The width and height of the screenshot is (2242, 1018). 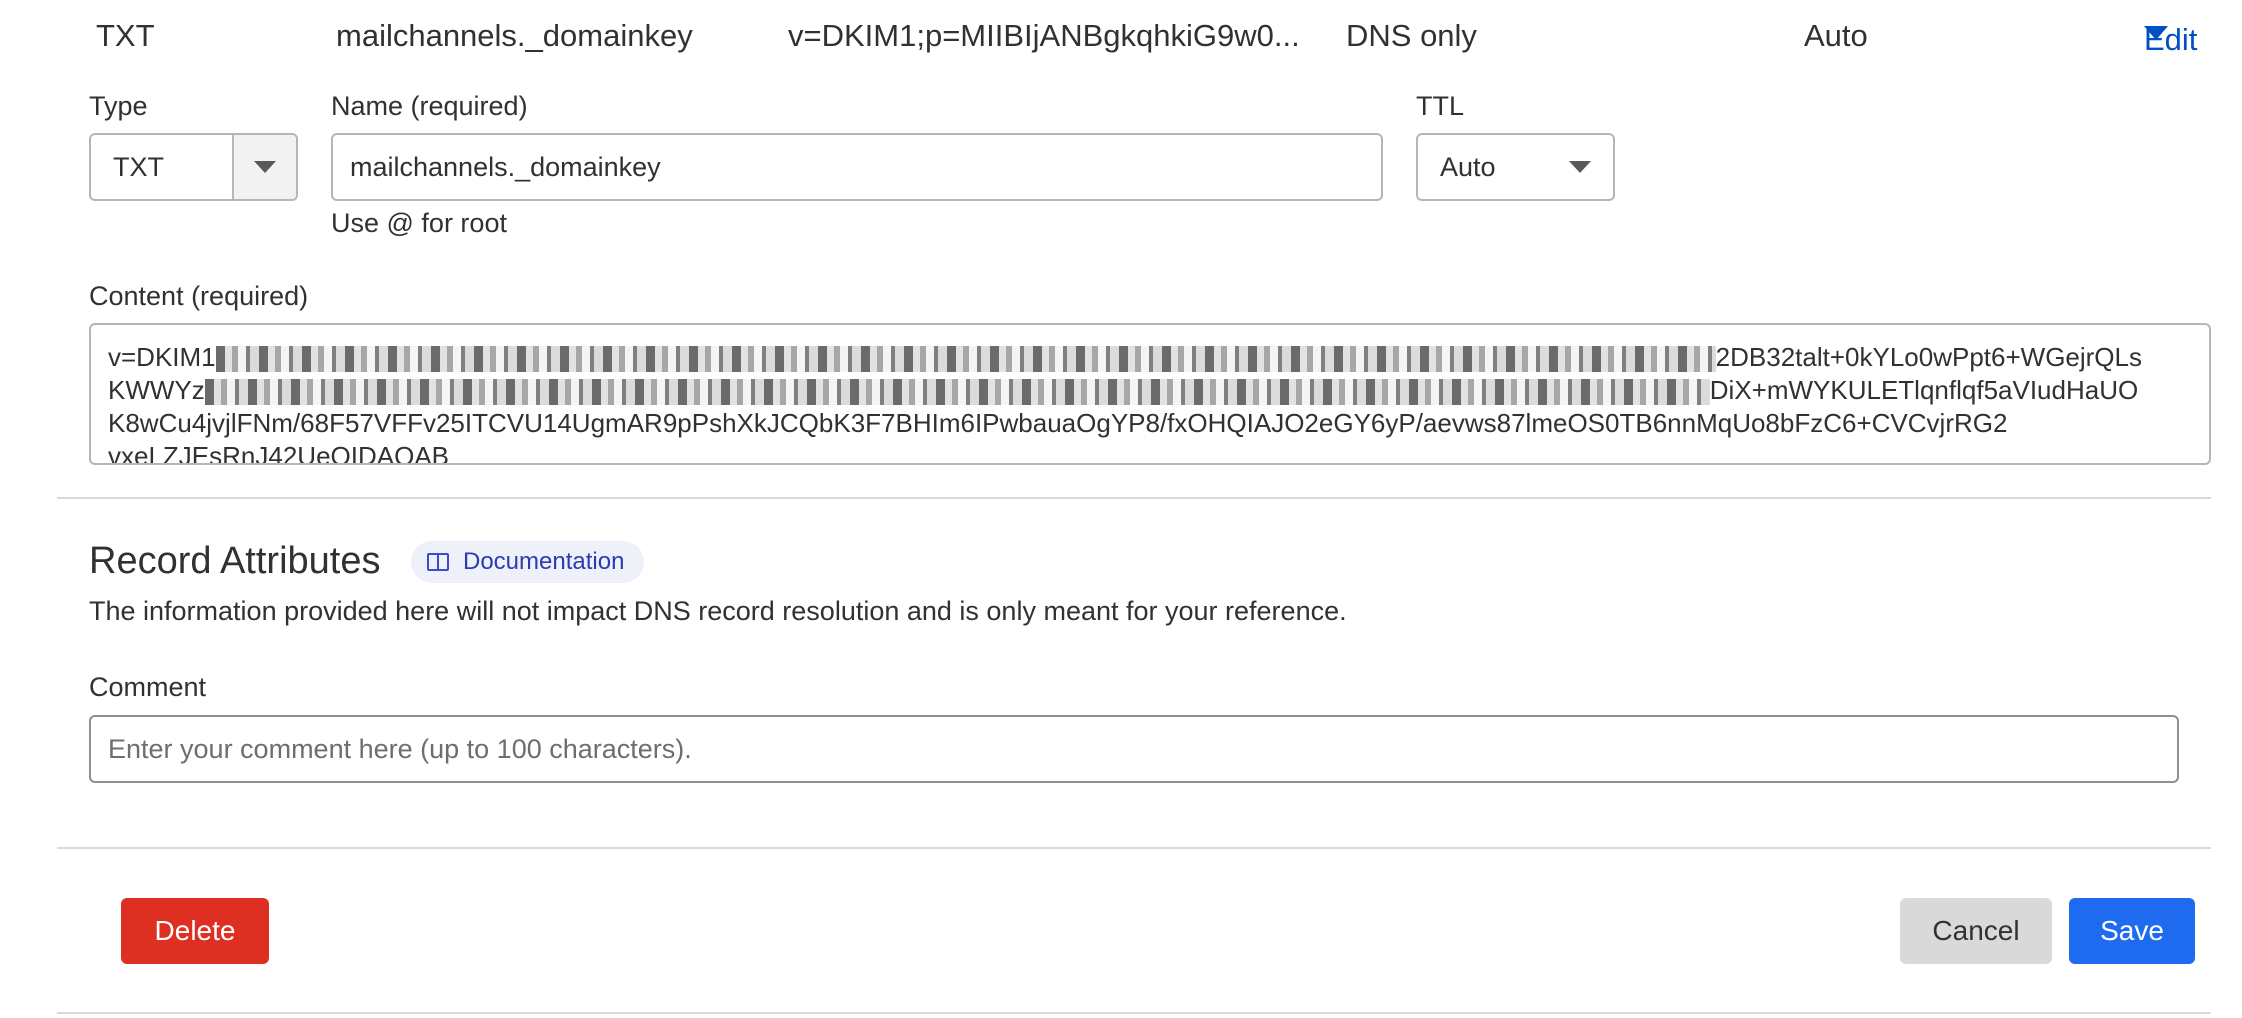 I want to click on content-line-text: DiX+mWYKULETlqnflqf5aVIudHaUO, so click(x=1924, y=390).